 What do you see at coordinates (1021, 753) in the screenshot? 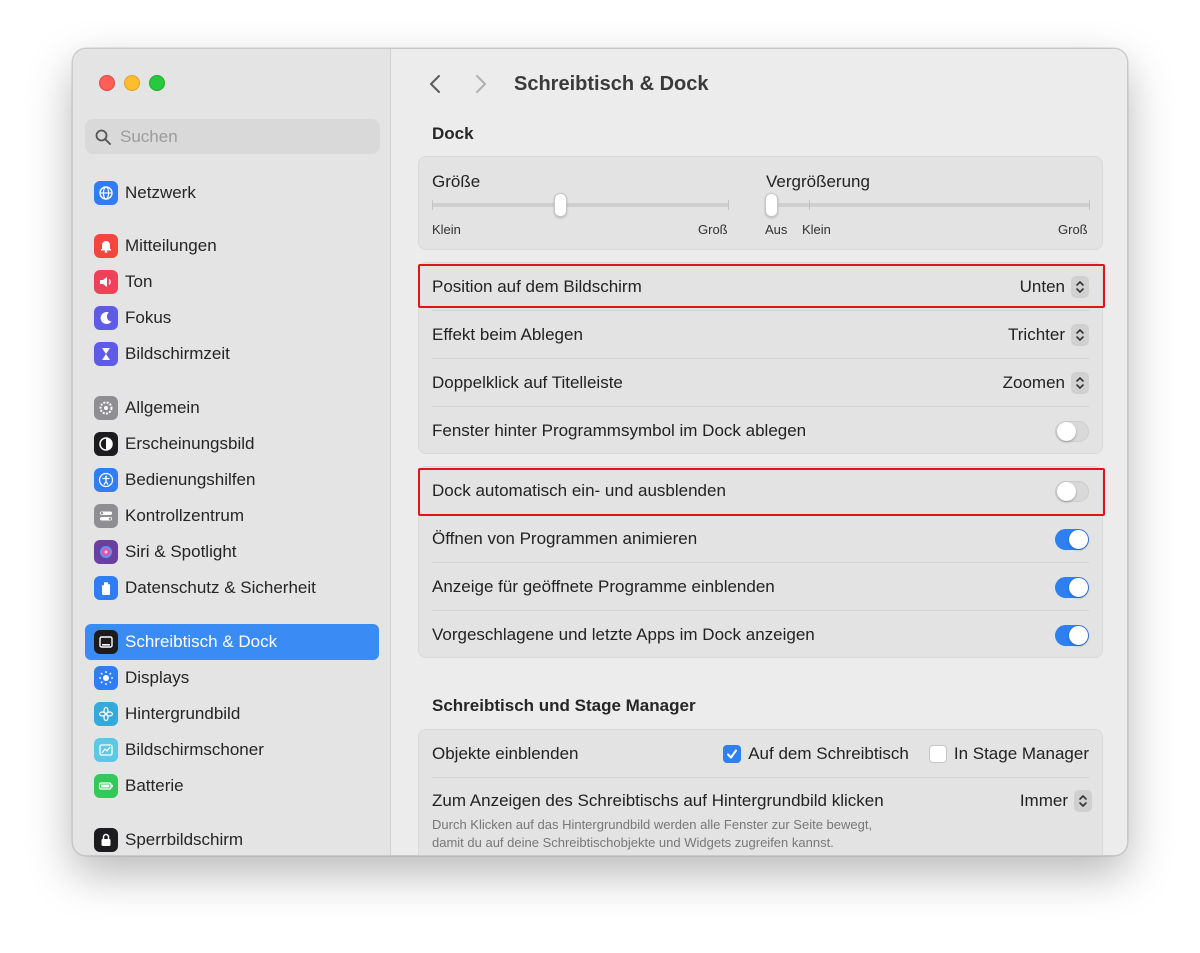
I see `checkbox-stage-label: In Stage Manager` at bounding box center [1021, 753].